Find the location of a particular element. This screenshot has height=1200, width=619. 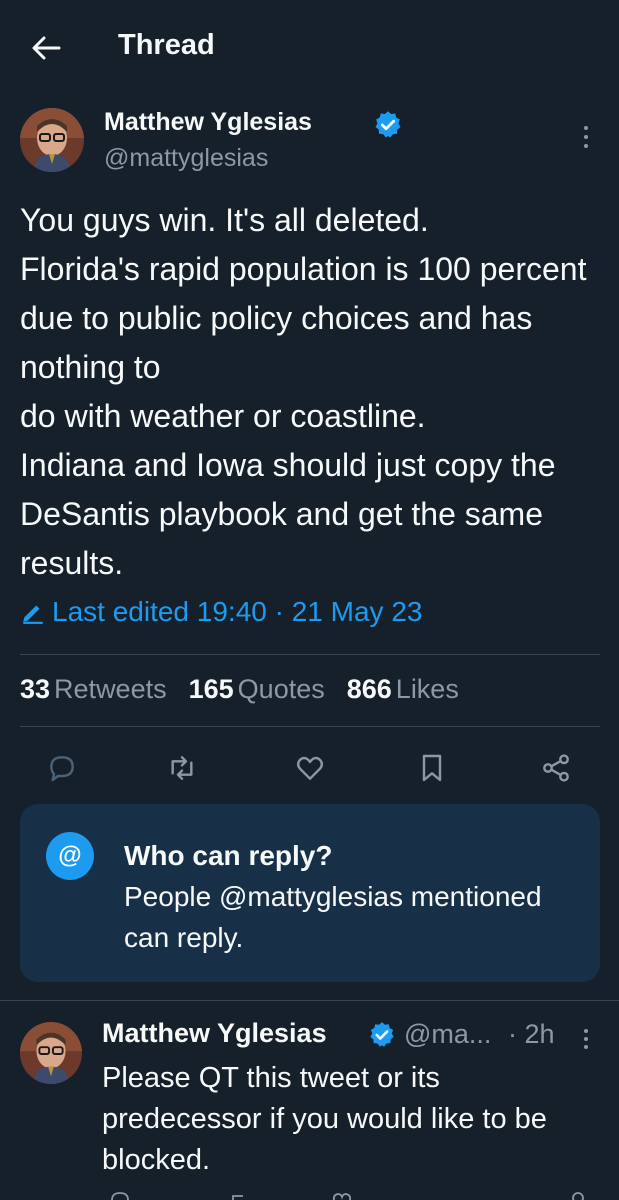

reply-tweet-actions is located at coordinates (352, 1194).